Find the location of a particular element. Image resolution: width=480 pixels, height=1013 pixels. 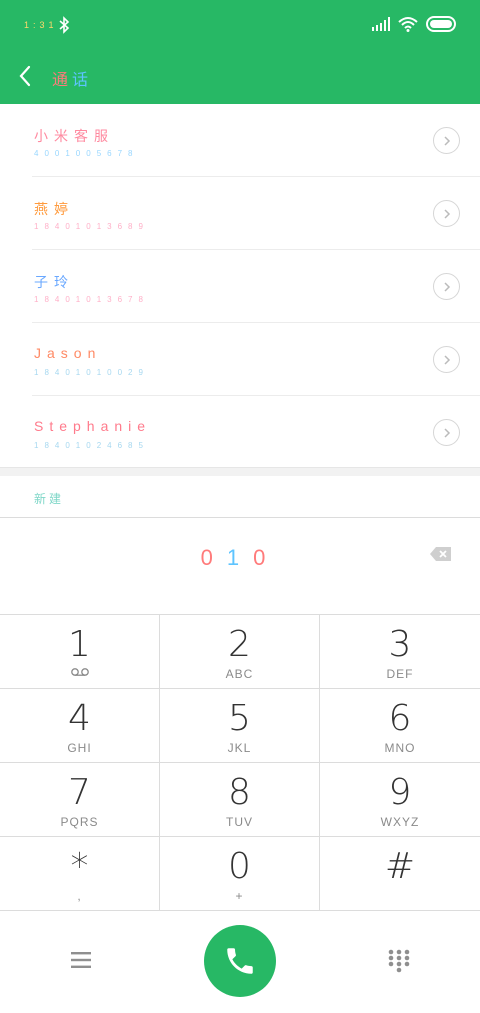

contact-number: 4001005678 is located at coordinates (86, 153).